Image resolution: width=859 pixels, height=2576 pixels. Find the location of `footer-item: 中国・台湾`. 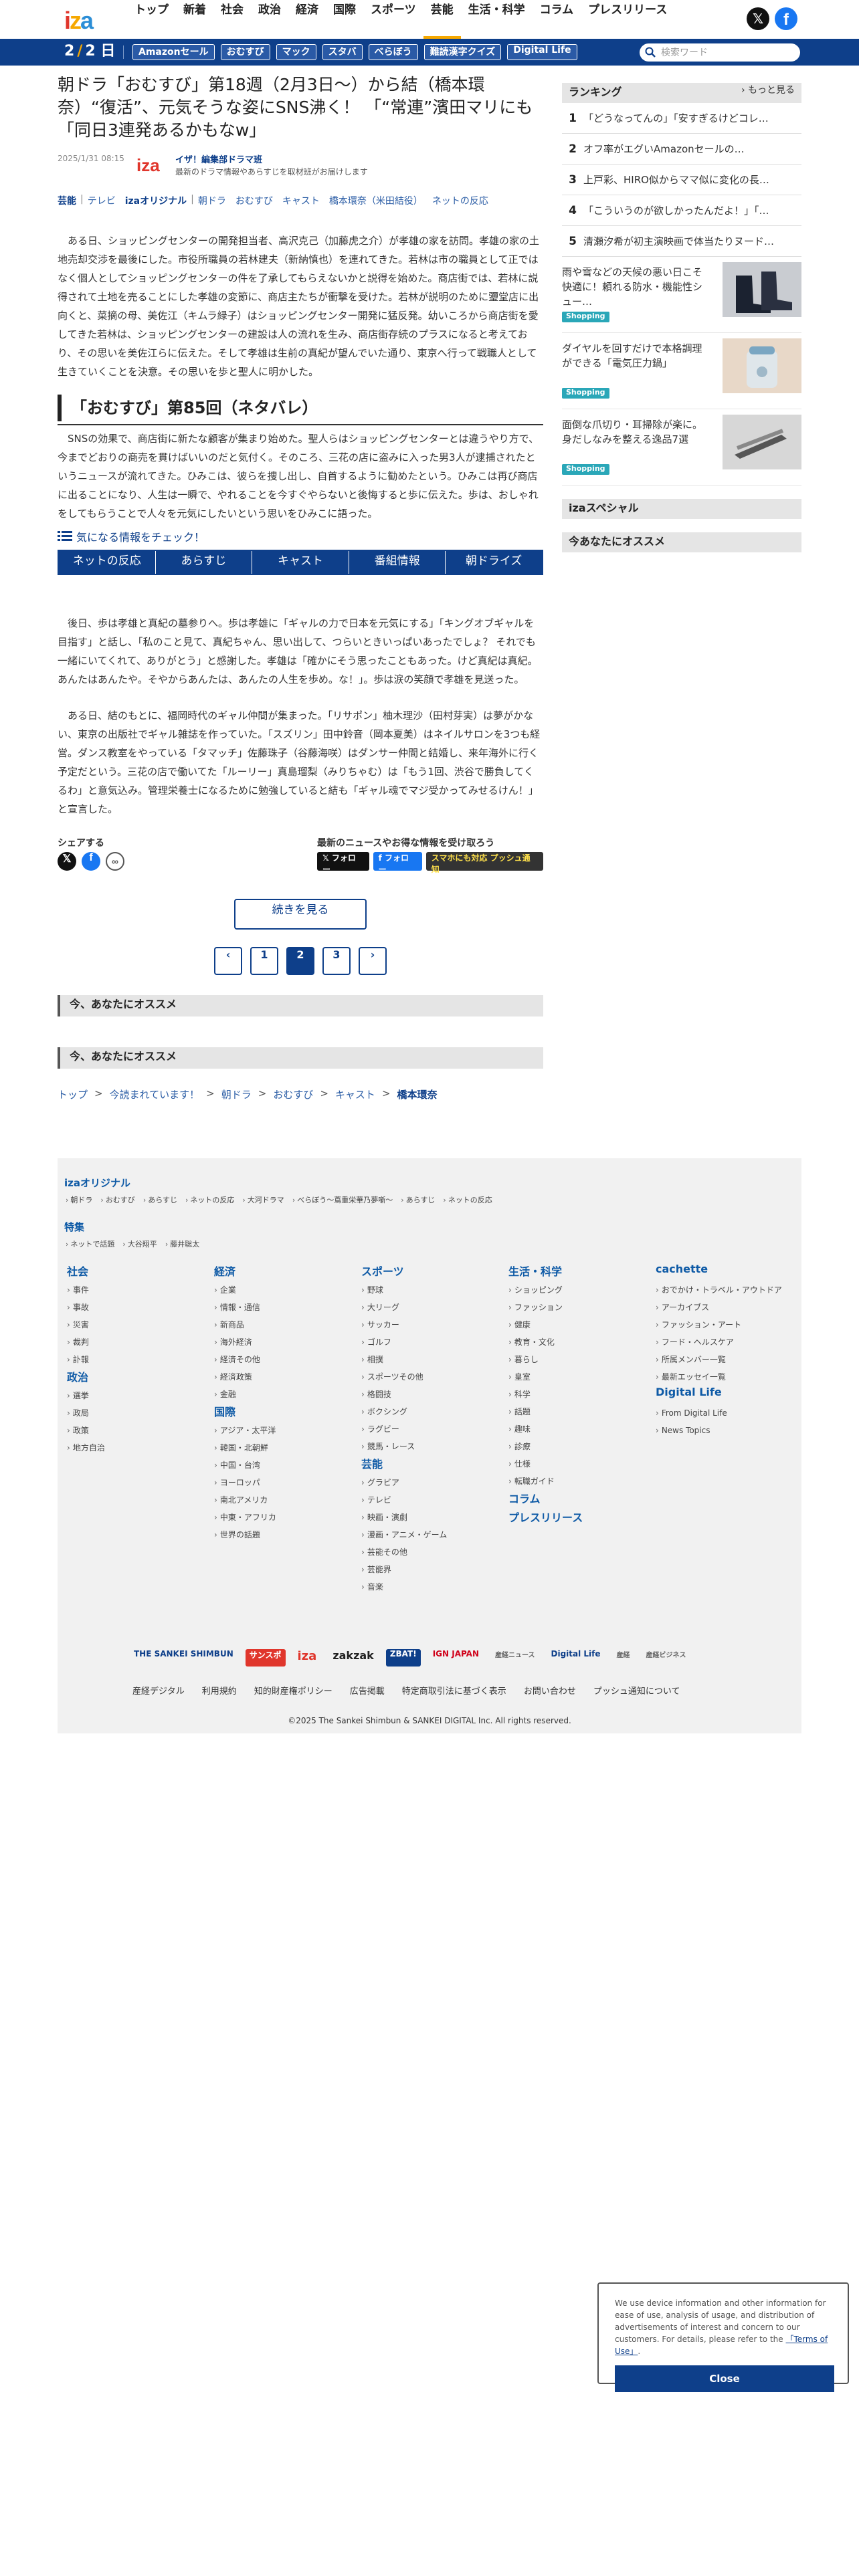

footer-item: 中国・台湾 is located at coordinates (284, 1466).